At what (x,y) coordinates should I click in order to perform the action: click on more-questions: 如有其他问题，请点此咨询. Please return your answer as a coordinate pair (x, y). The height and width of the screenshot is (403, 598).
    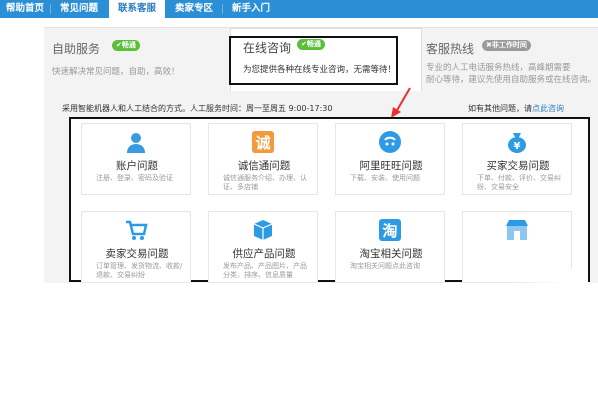
    Looking at the image, I should click on (516, 108).